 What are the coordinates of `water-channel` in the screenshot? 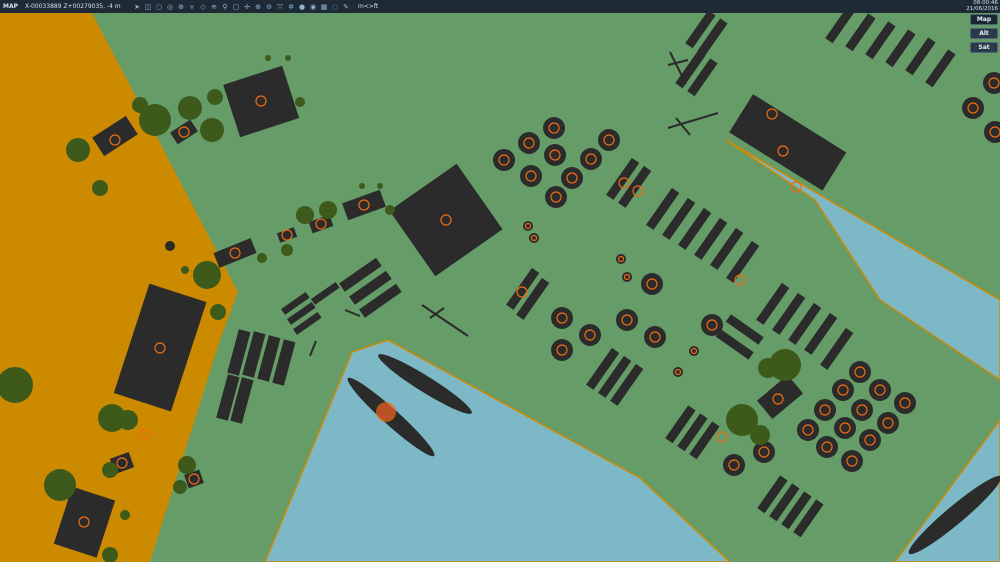 It's located at (862, 260).